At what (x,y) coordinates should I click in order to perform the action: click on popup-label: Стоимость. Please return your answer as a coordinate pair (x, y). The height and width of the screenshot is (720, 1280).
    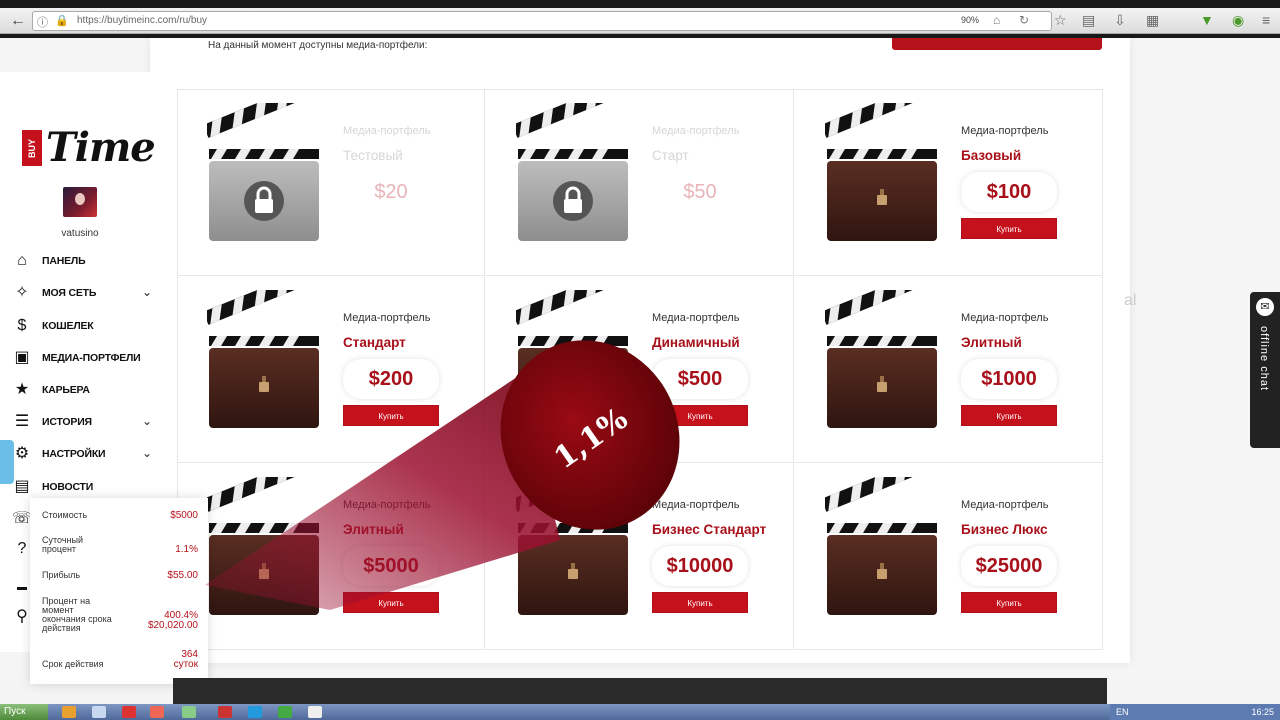
    Looking at the image, I should click on (65, 515).